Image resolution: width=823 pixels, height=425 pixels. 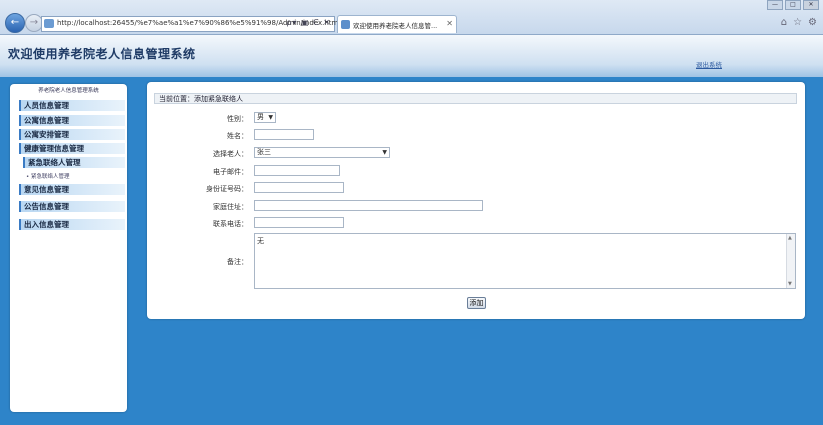 I want to click on phone-input, so click(x=299, y=222).